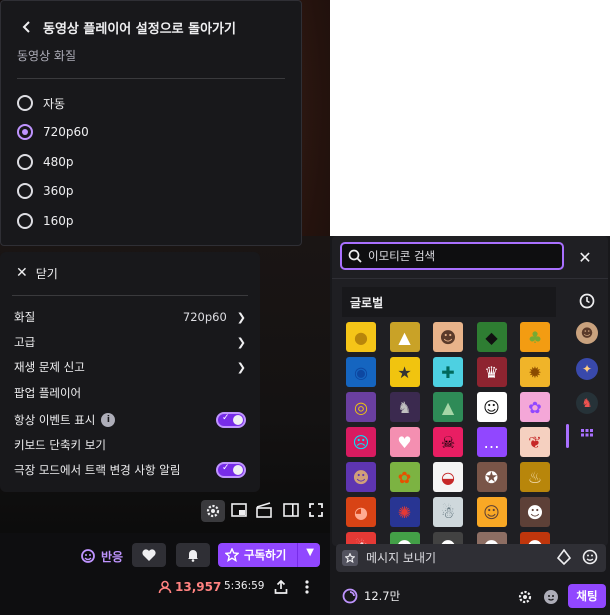  Describe the element at coordinates (448, 442) in the screenshot. I see `emote: ☠` at that location.